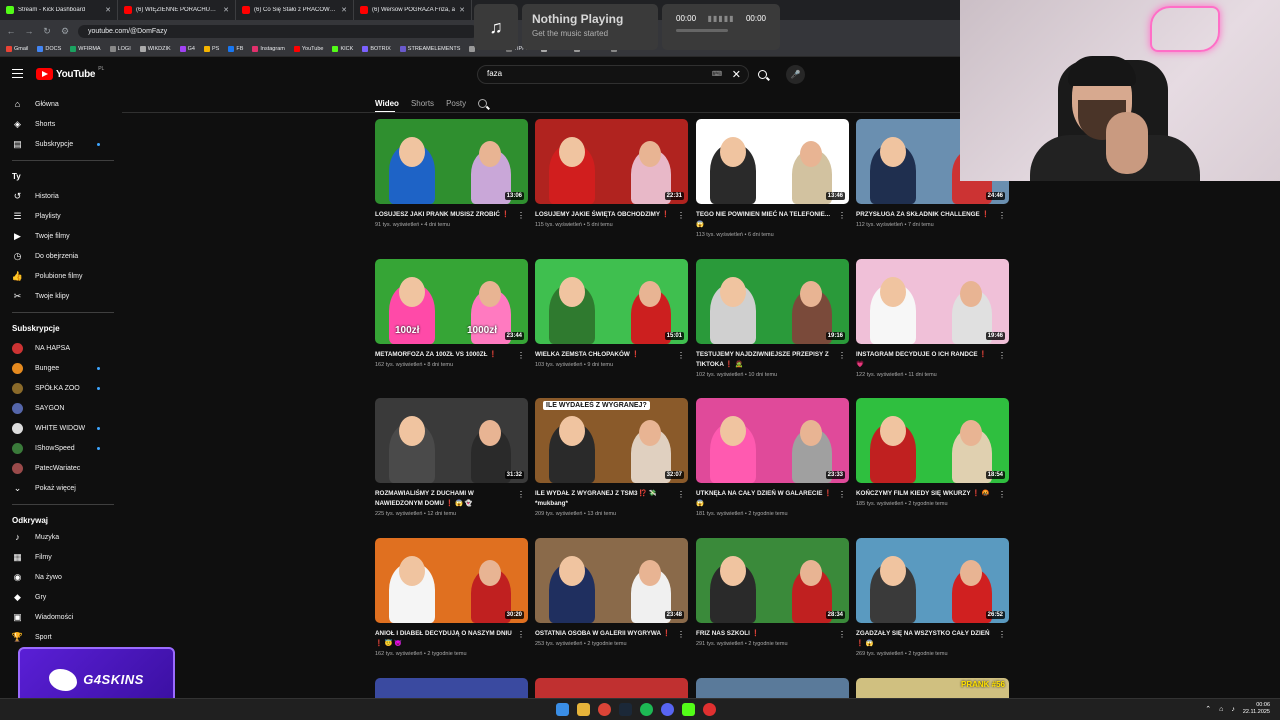 Image resolution: width=1280 pixels, height=720 pixels. What do you see at coordinates (59, 104) in the screenshot?
I see `sidebar-item: ⌂ Główna` at bounding box center [59, 104].